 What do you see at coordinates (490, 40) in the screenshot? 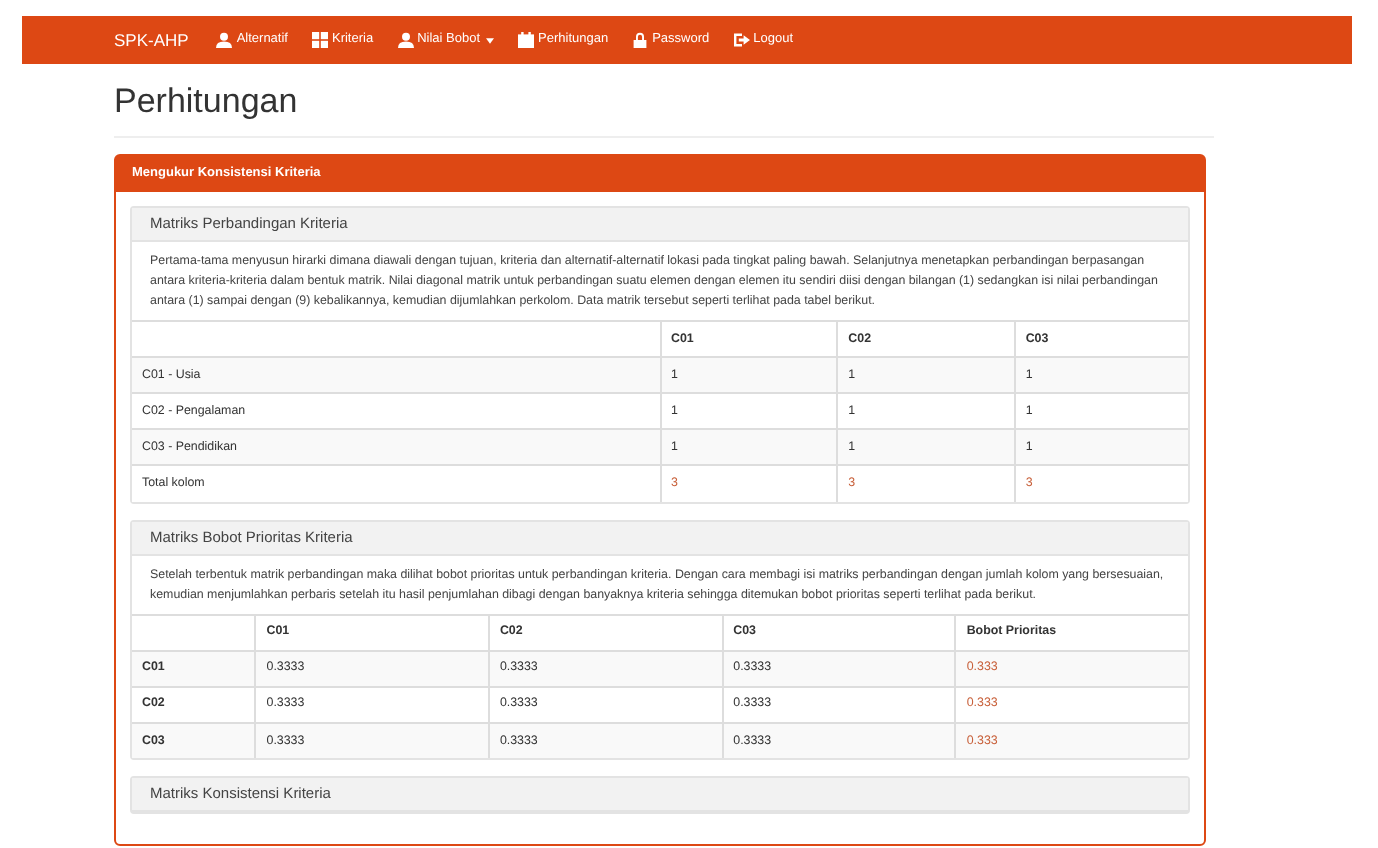
I see `caret-icon` at bounding box center [490, 40].